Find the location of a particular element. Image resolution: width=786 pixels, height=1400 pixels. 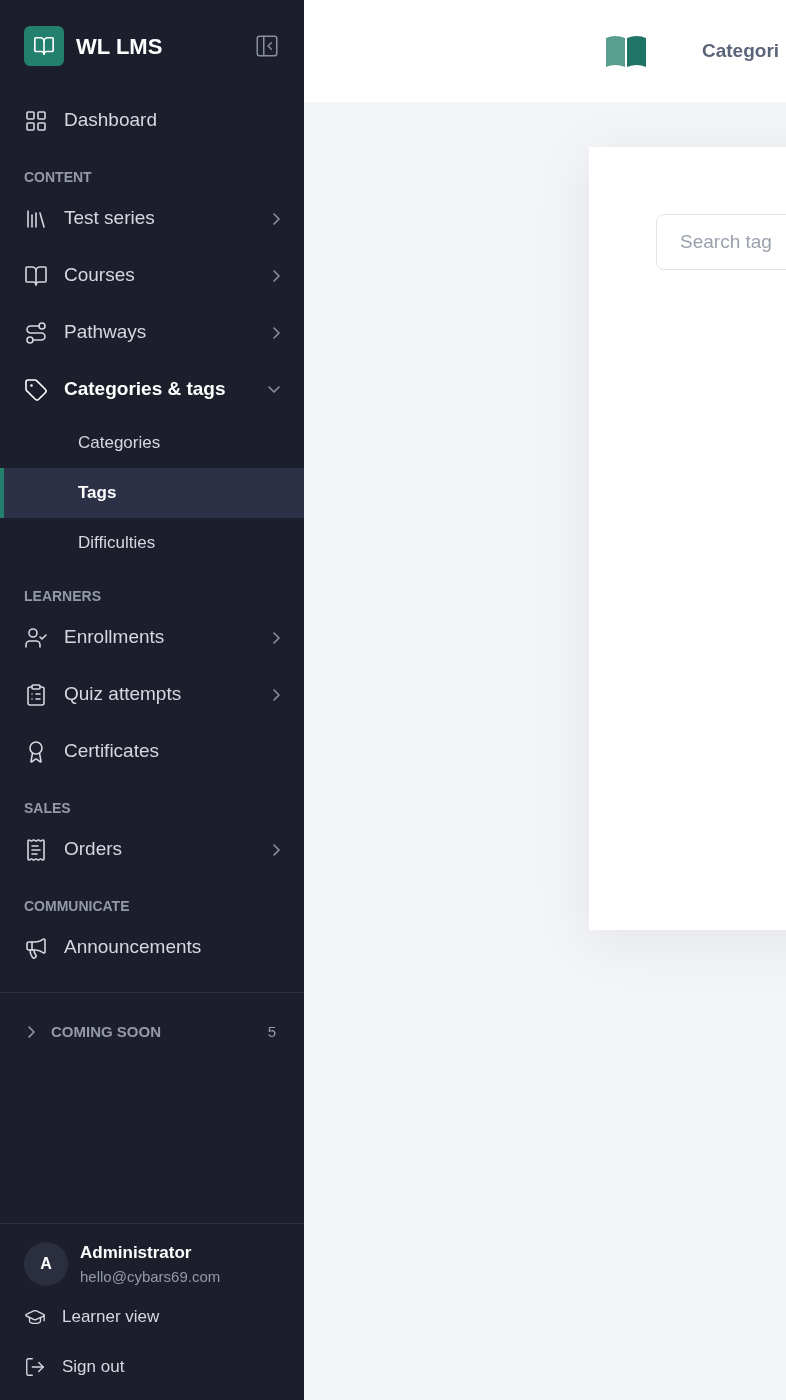

nav-item: Quiz attempts is located at coordinates (152, 694).